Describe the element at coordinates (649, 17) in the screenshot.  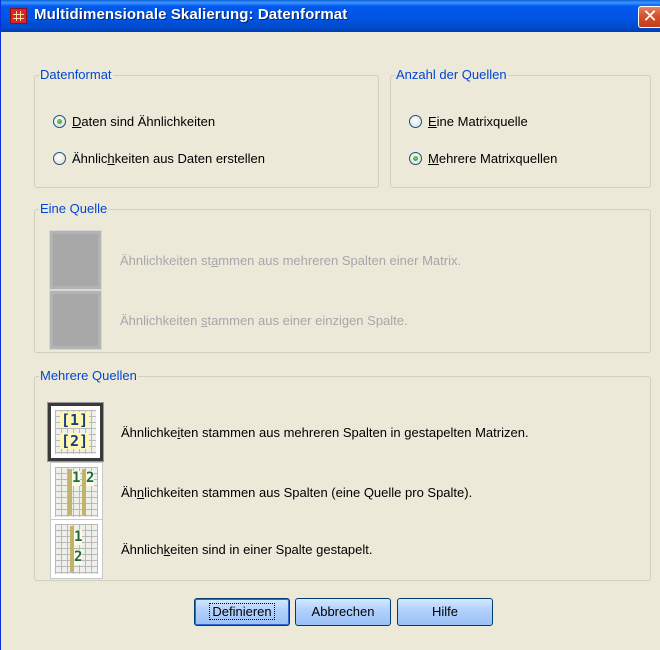
I see `close-button: ✕` at that location.